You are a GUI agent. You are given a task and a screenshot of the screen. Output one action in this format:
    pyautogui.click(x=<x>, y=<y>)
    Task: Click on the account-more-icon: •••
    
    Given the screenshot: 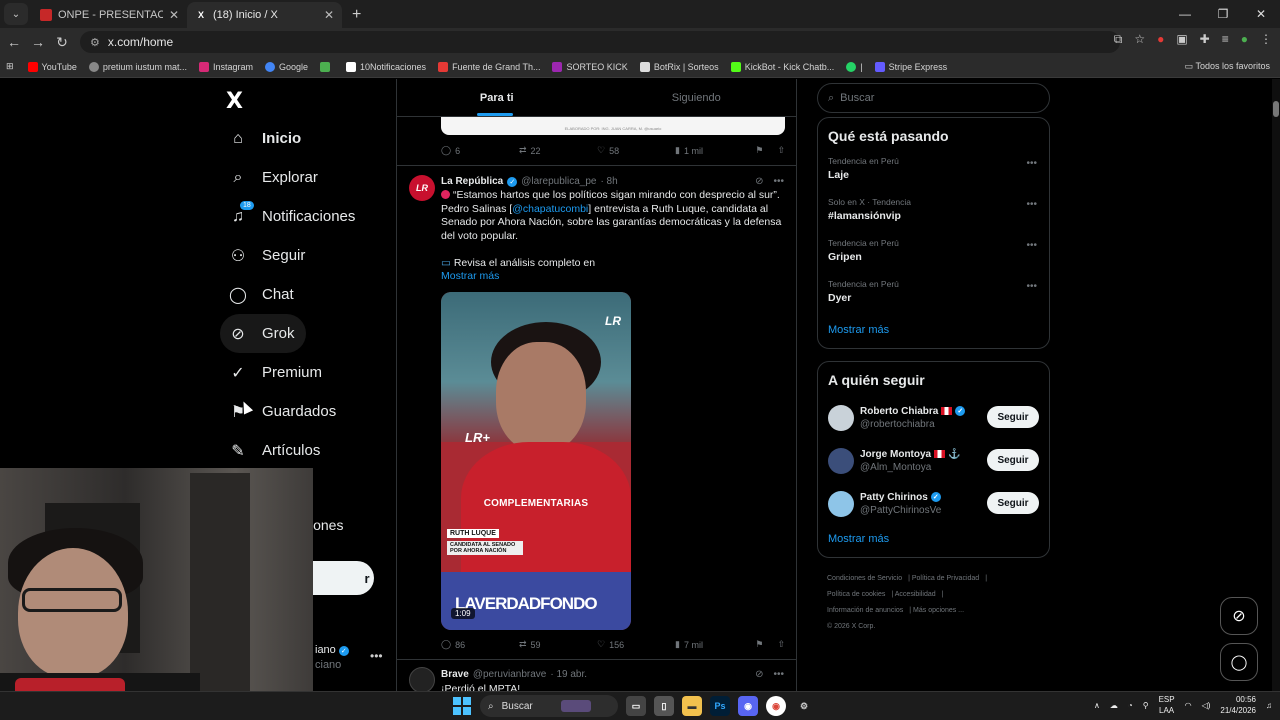 What is the action you would take?
    pyautogui.click(x=376, y=656)
    